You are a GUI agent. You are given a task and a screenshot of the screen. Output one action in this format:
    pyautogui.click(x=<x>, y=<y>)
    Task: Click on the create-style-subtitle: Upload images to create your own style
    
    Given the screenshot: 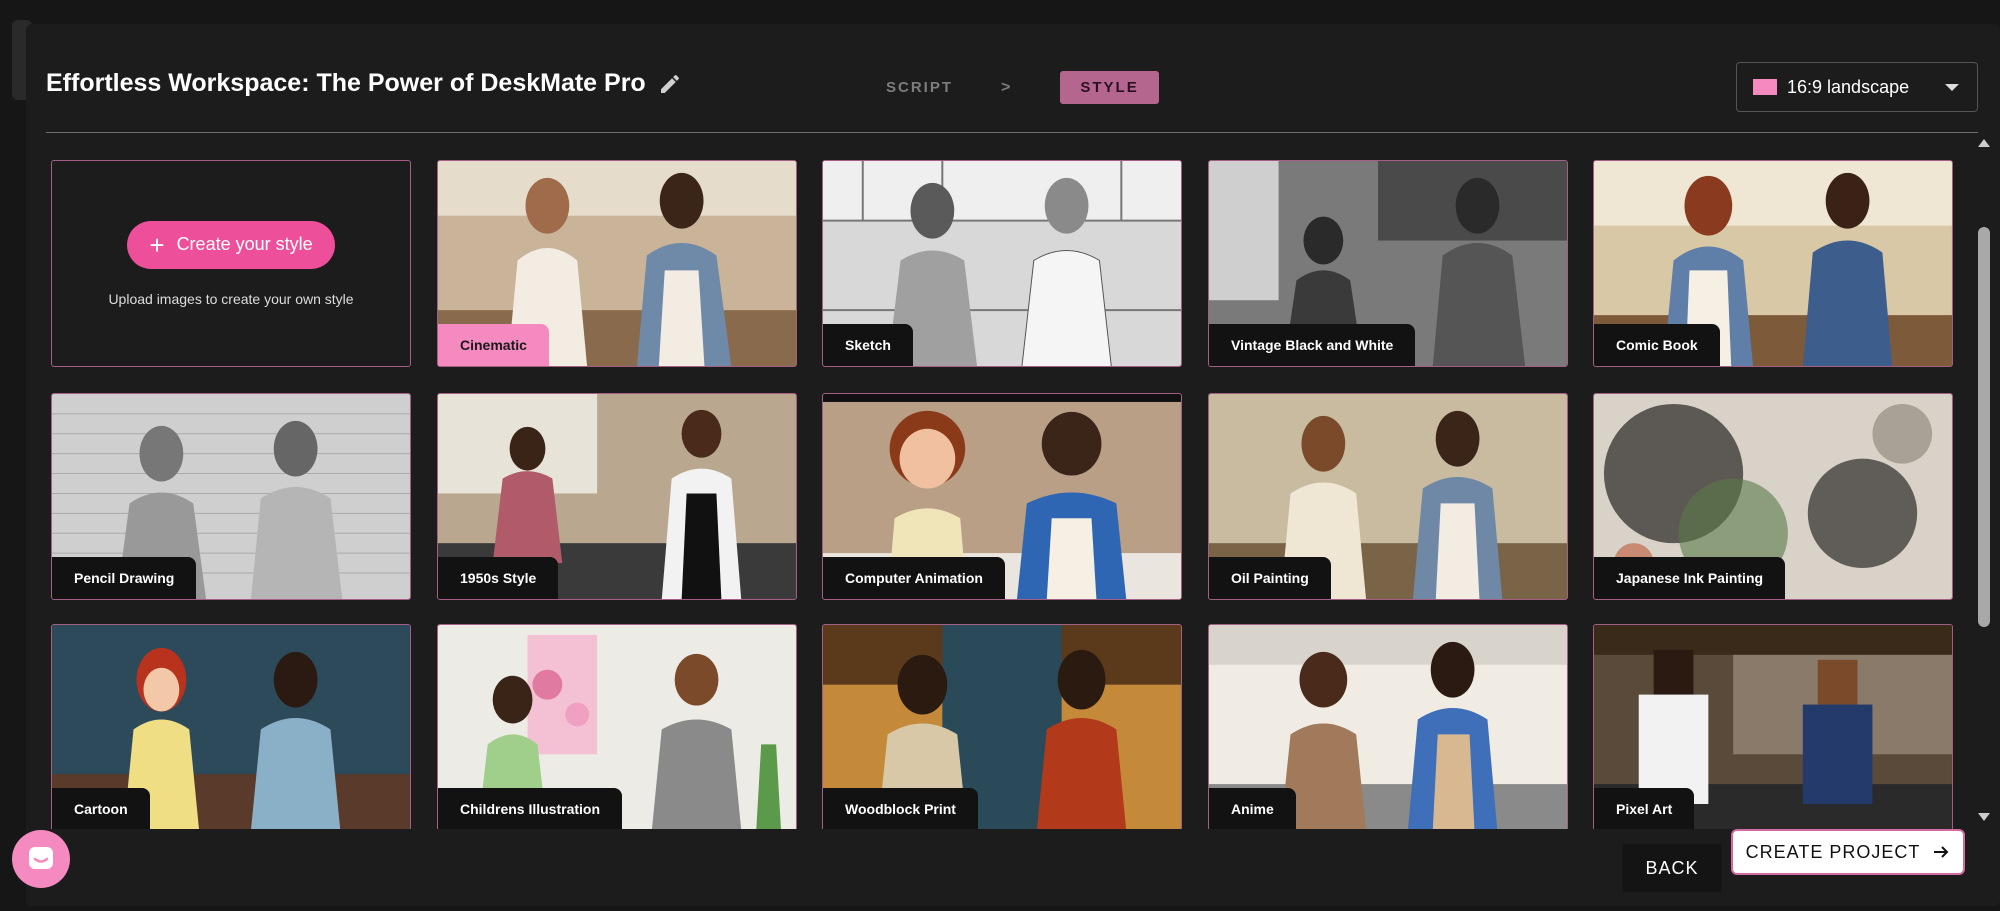 What is the action you would take?
    pyautogui.click(x=231, y=298)
    